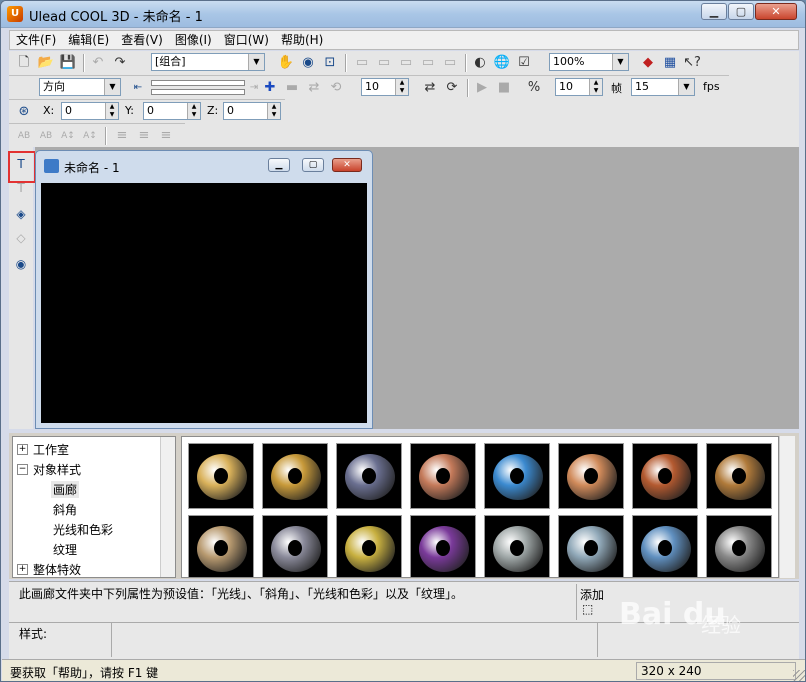 The width and height of the screenshot is (806, 682). I want to click on x-spinner: 0 ▲ ▼, so click(90, 111).